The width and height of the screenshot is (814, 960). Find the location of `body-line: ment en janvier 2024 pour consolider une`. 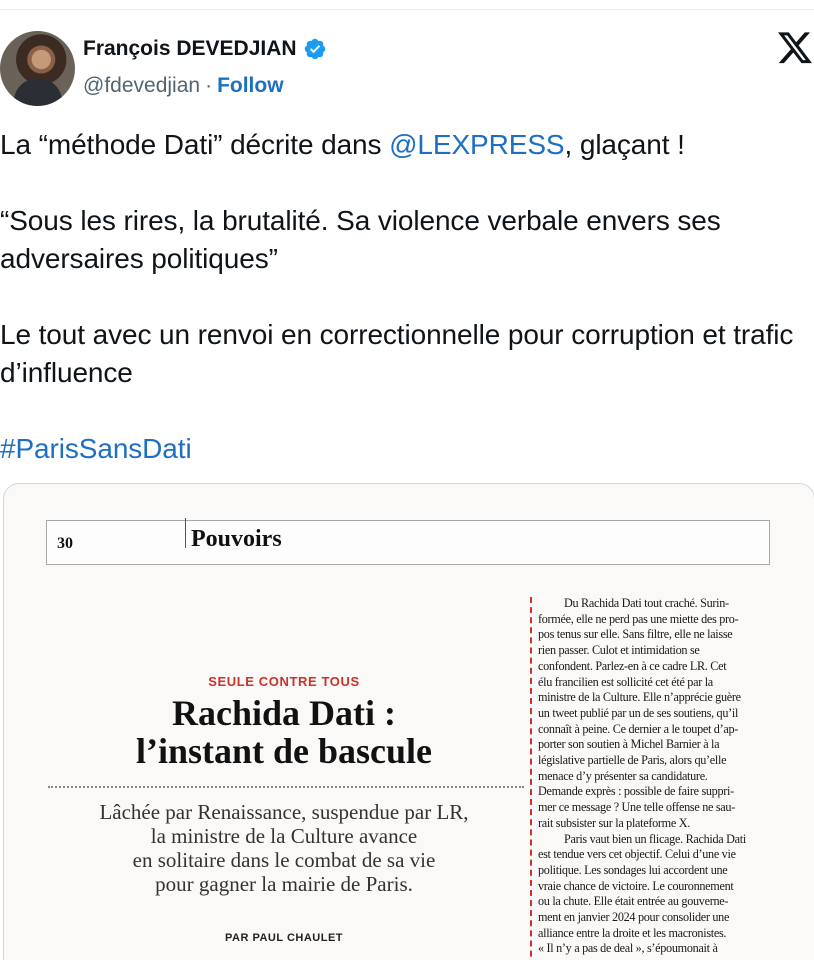

body-line: ment en janvier 2024 pour consolider une is located at coordinates (634, 917).